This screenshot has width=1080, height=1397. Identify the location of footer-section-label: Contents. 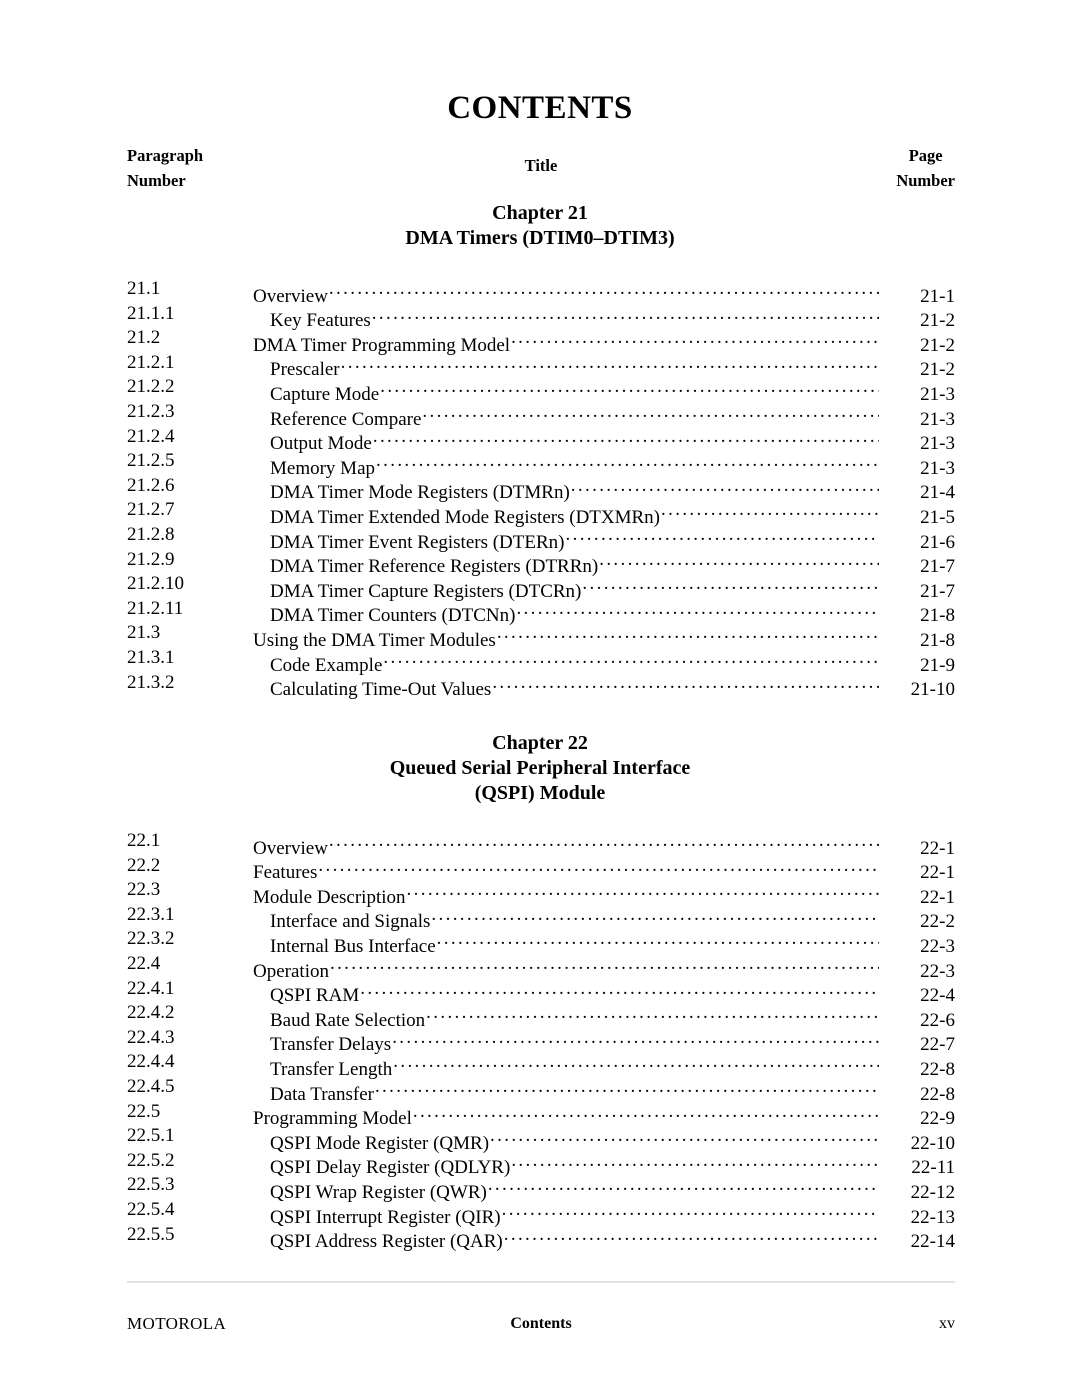
(541, 1323).